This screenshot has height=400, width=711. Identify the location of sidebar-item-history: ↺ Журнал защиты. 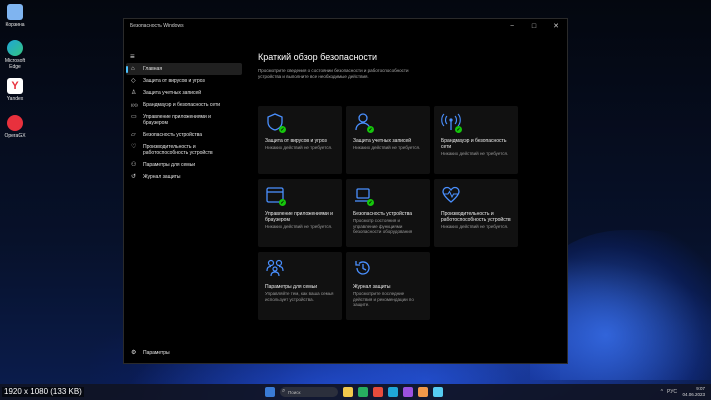
(184, 177).